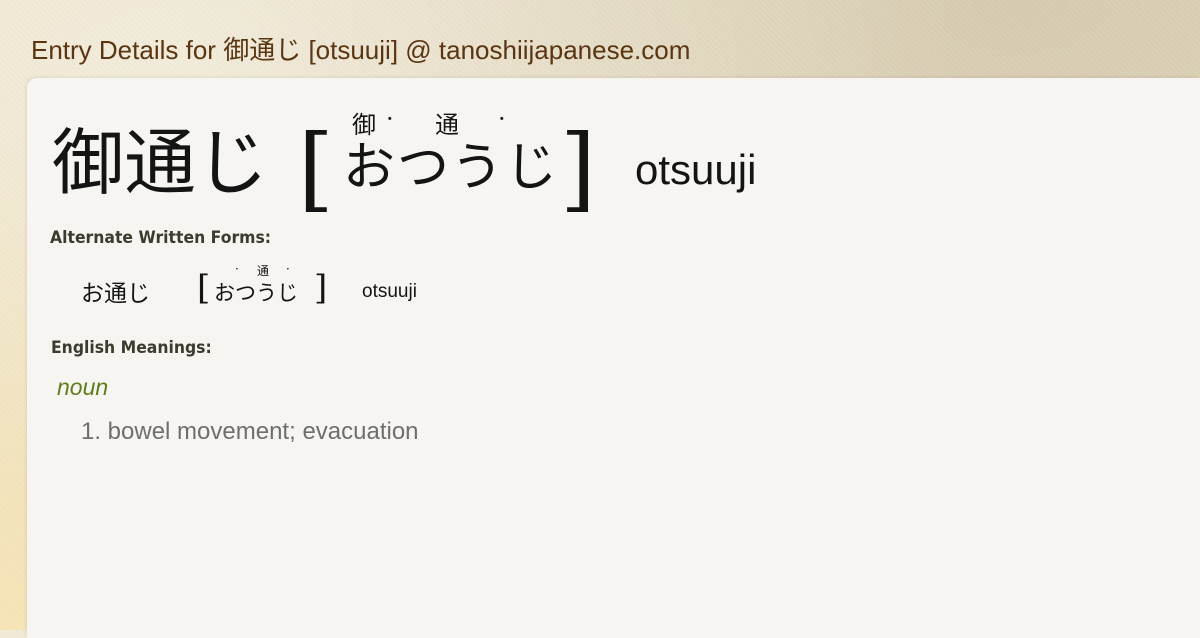  What do you see at coordinates (131, 348) in the screenshot?
I see `english-meanings-label: English Meanings:` at bounding box center [131, 348].